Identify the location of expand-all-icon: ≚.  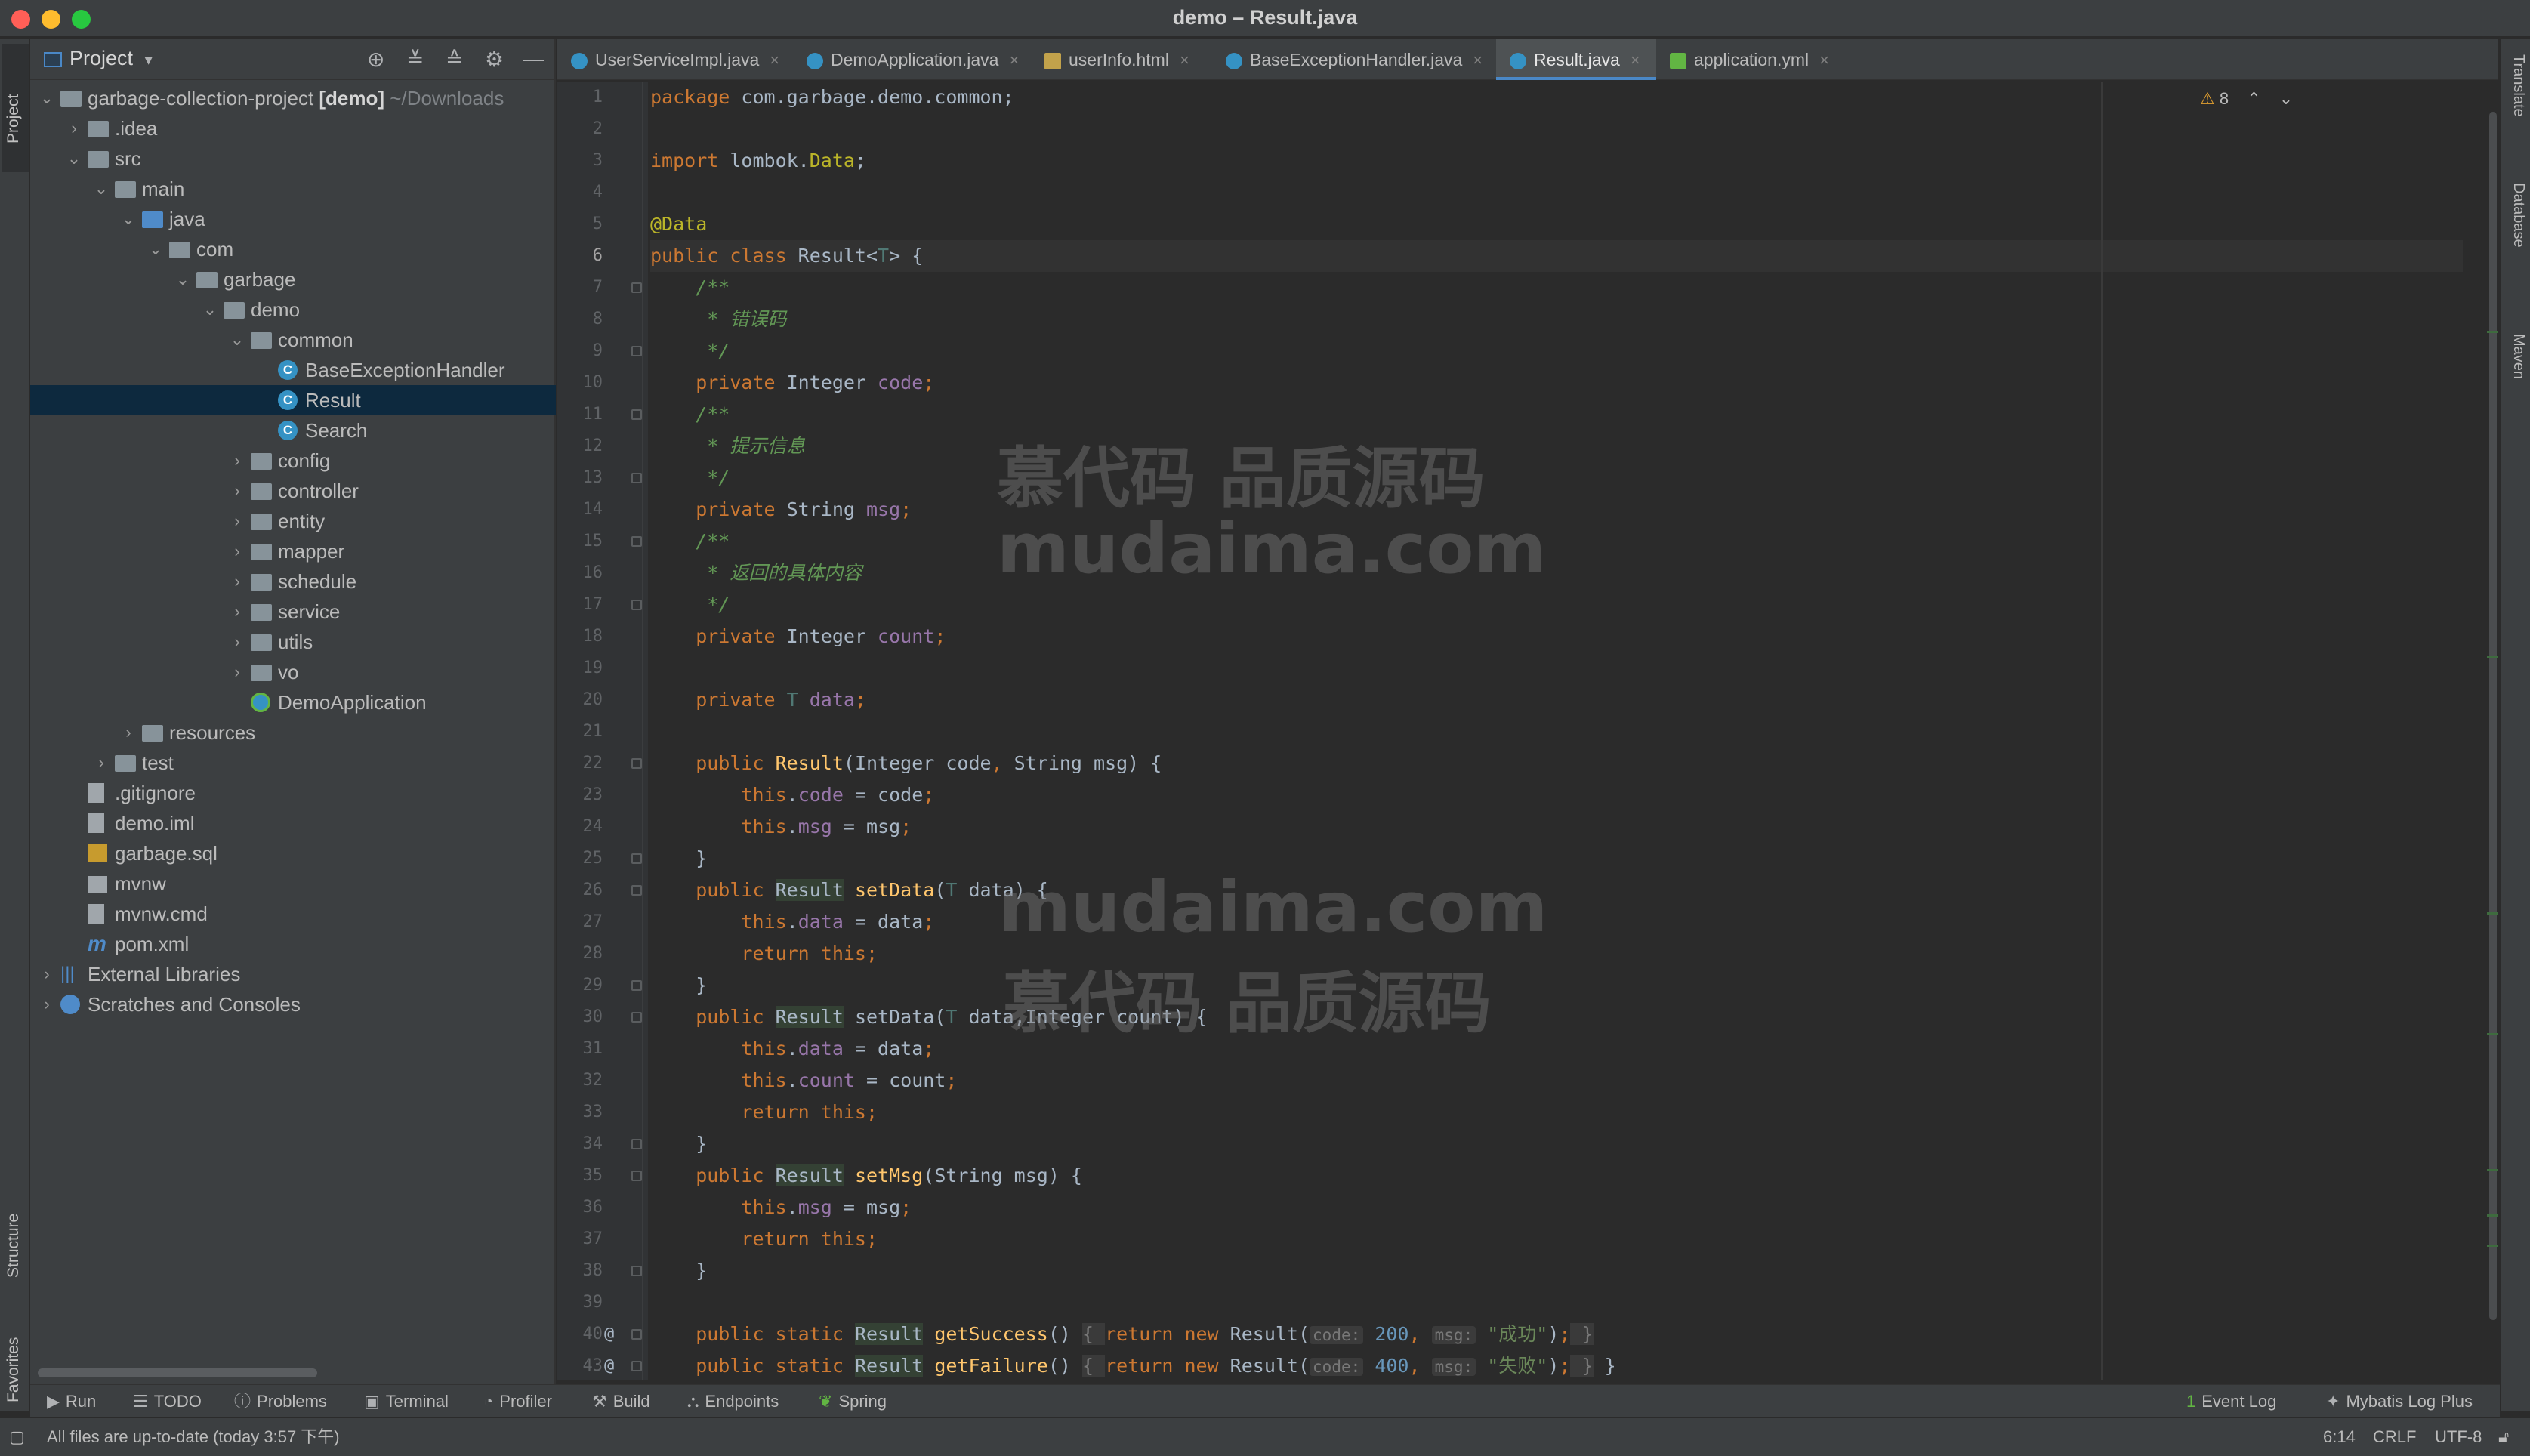
(415, 59).